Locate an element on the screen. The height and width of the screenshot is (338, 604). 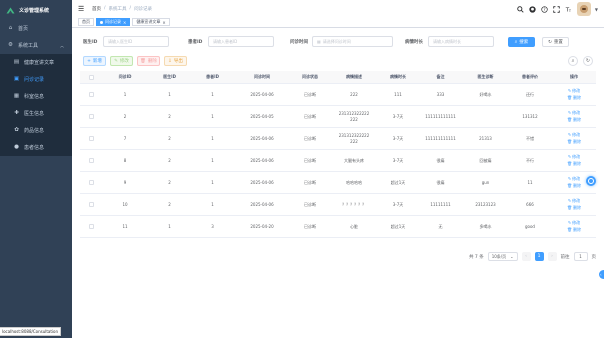
sidebar-item-label: 医生信息 is located at coordinates (34, 114).